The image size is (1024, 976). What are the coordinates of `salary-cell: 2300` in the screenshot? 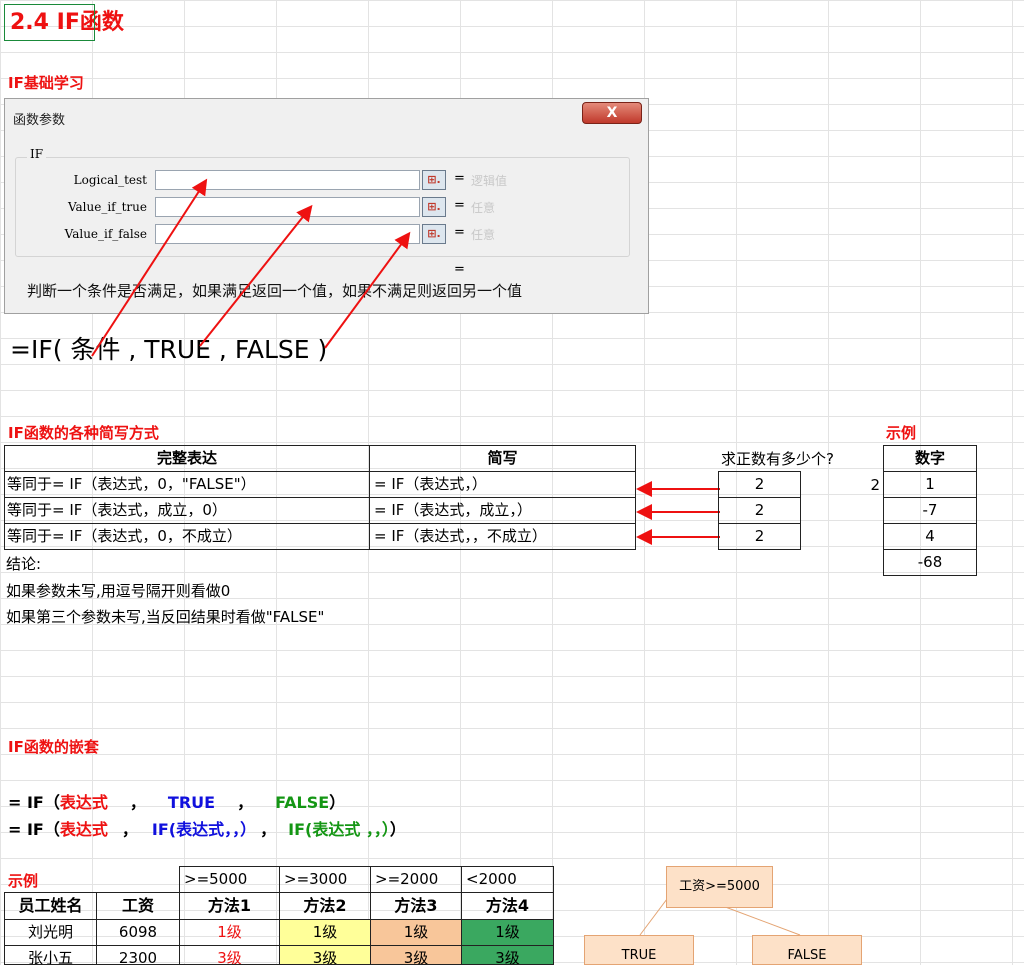 It's located at (138, 955).